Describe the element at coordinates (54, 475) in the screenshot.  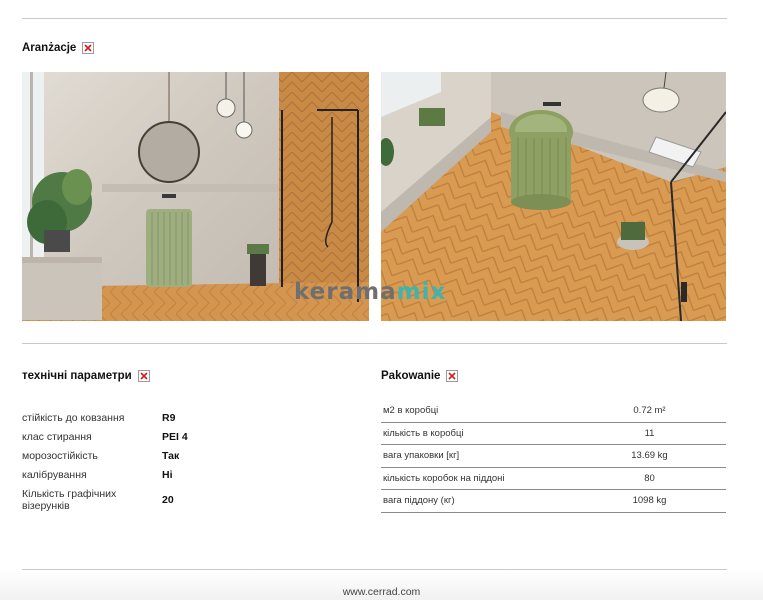
I see `param-label: калібрування` at that location.